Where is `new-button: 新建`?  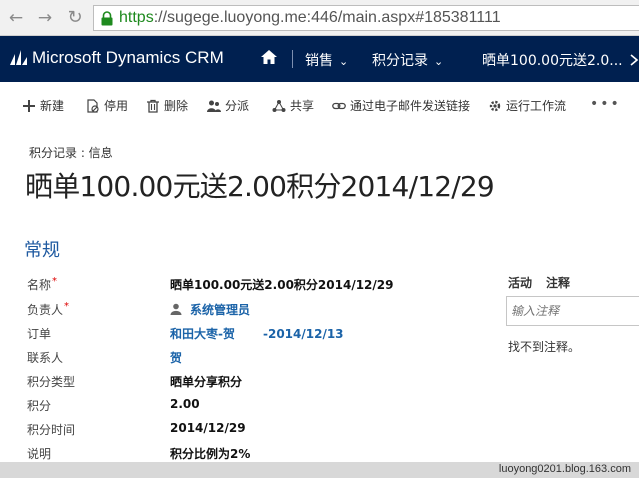
new-button: 新建 is located at coordinates (43, 105).